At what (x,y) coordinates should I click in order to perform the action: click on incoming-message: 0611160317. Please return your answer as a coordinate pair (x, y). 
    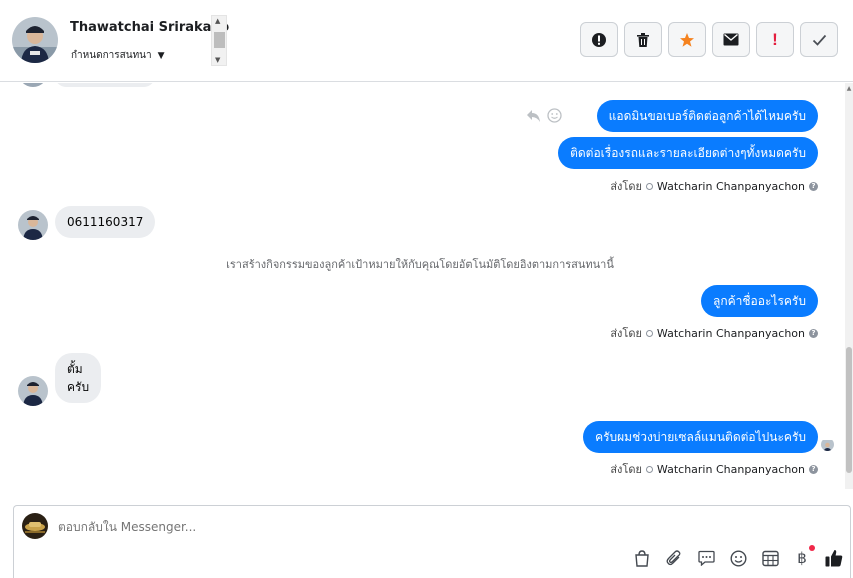
    Looking at the image, I should click on (105, 222).